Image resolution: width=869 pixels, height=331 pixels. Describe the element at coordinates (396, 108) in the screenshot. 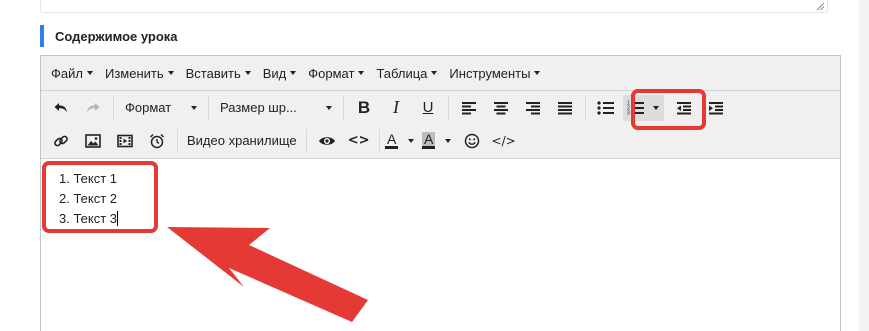

I see `italic-button: I` at that location.